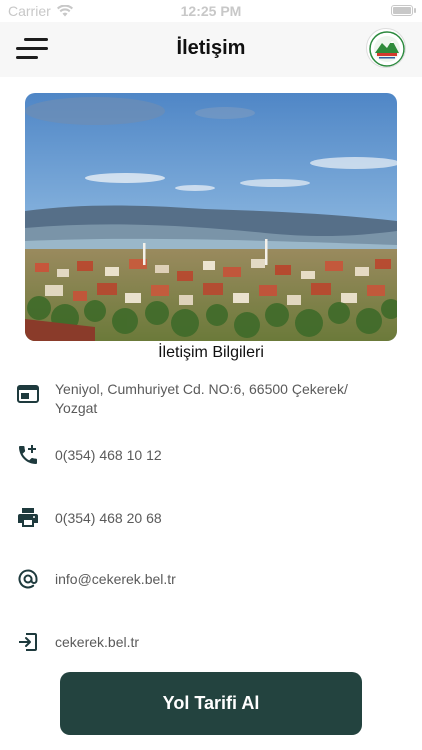 The height and width of the screenshot is (750, 422). I want to click on status-time: 12:25 PM, so click(211, 11).